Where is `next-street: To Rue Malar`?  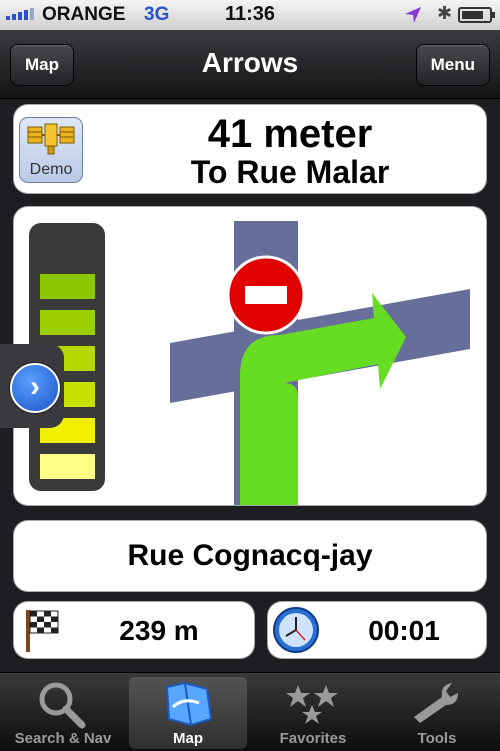
next-street: To Rue Malar is located at coordinates (290, 172).